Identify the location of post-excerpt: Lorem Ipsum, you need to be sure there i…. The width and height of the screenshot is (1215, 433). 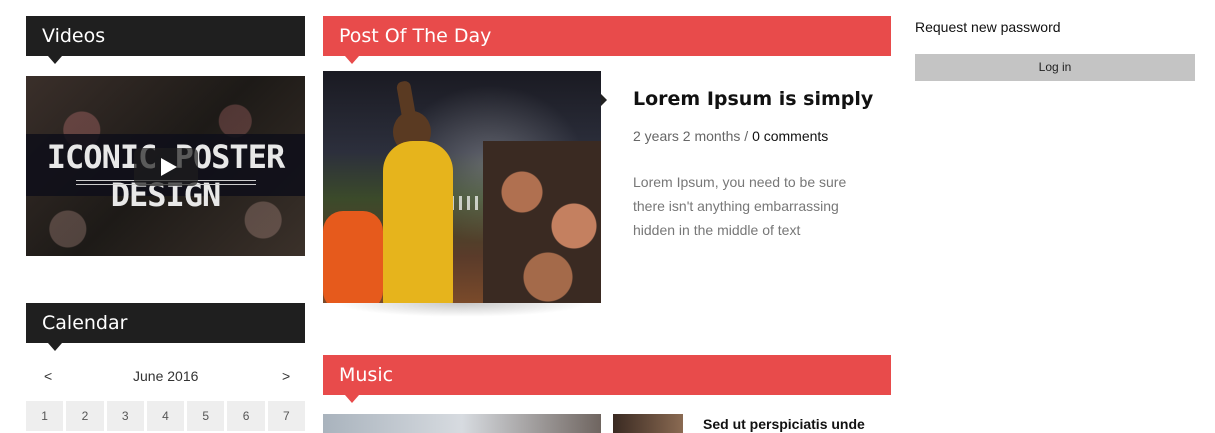
(740, 206).